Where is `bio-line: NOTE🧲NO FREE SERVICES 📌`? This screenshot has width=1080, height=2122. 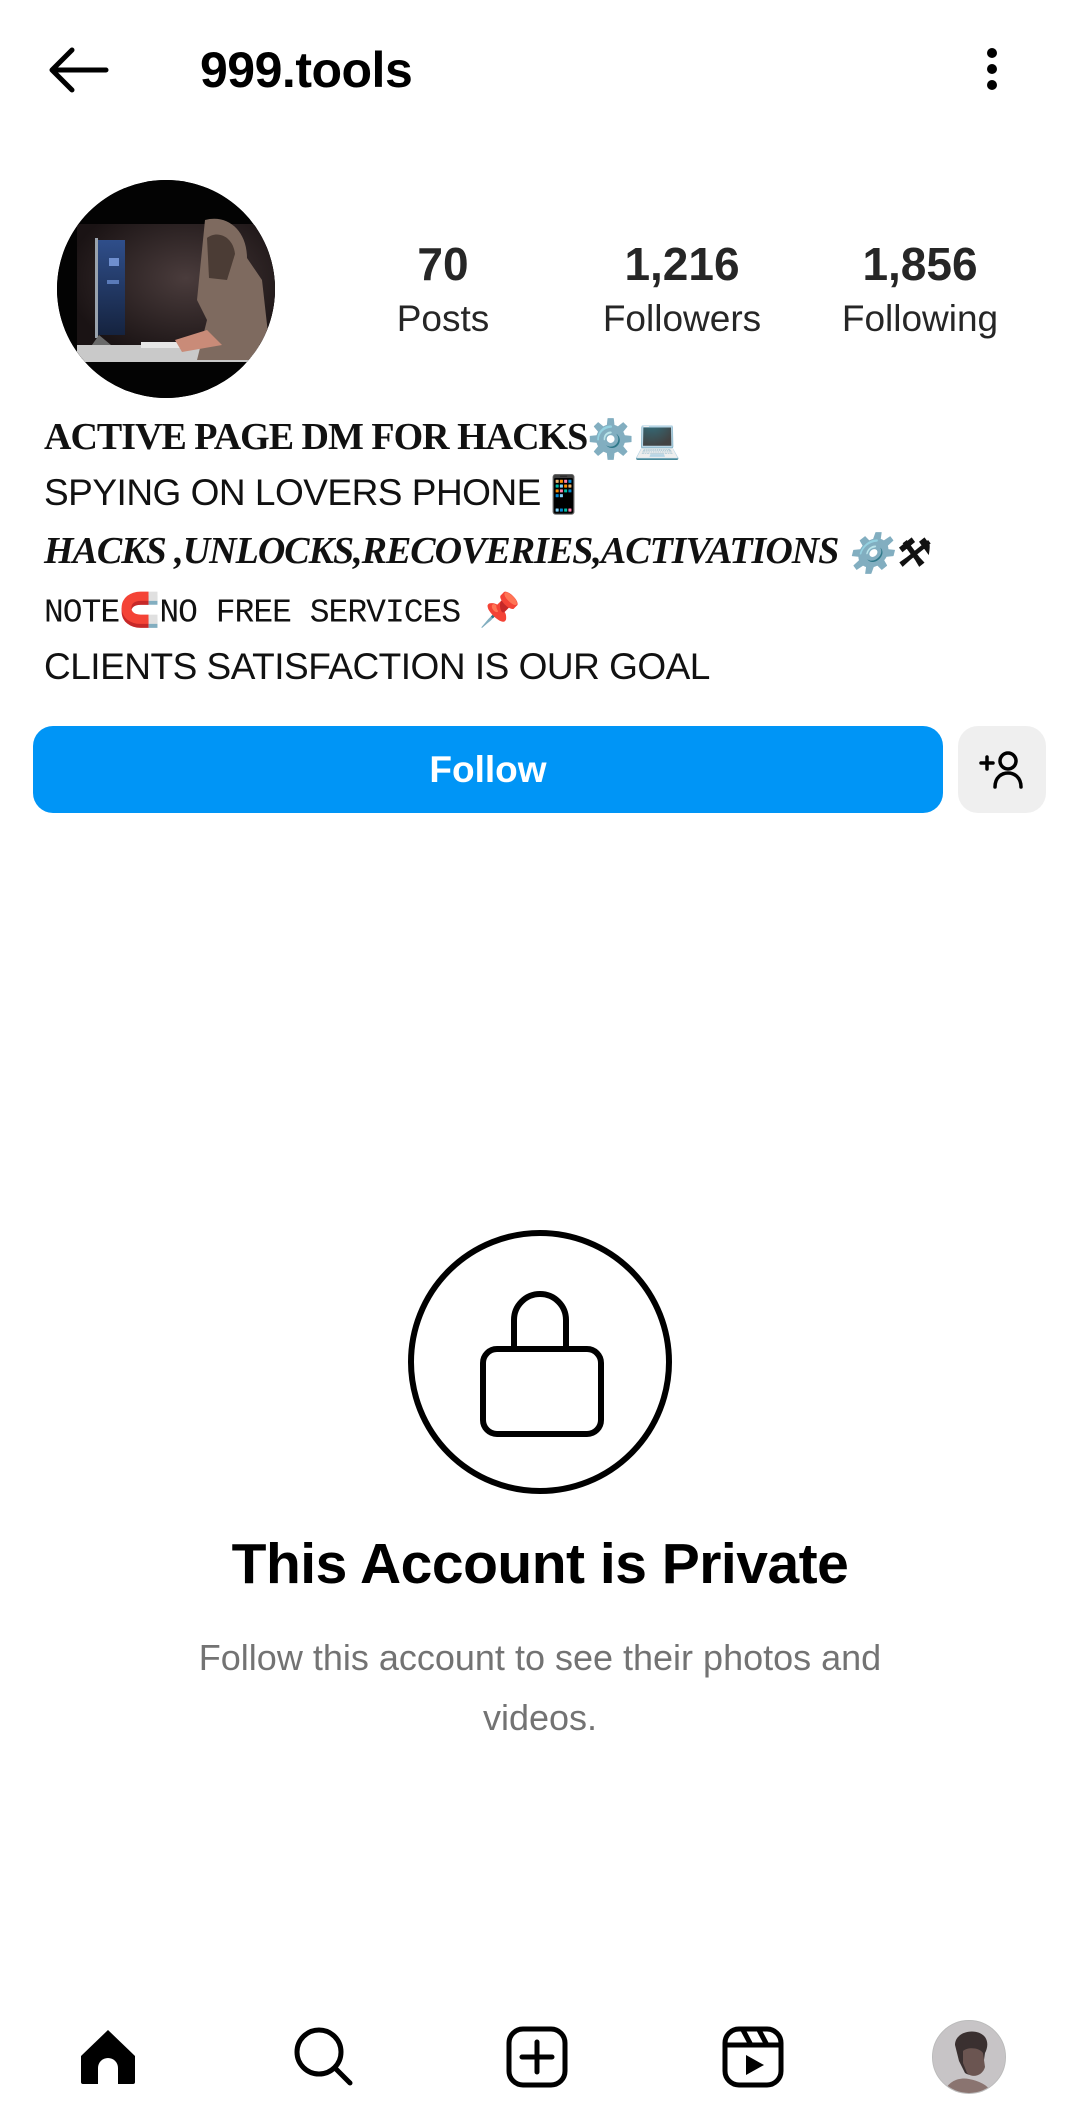
bio-line: NOTE🧲NO FREE SERVICES 📌 is located at coordinates (282, 613).